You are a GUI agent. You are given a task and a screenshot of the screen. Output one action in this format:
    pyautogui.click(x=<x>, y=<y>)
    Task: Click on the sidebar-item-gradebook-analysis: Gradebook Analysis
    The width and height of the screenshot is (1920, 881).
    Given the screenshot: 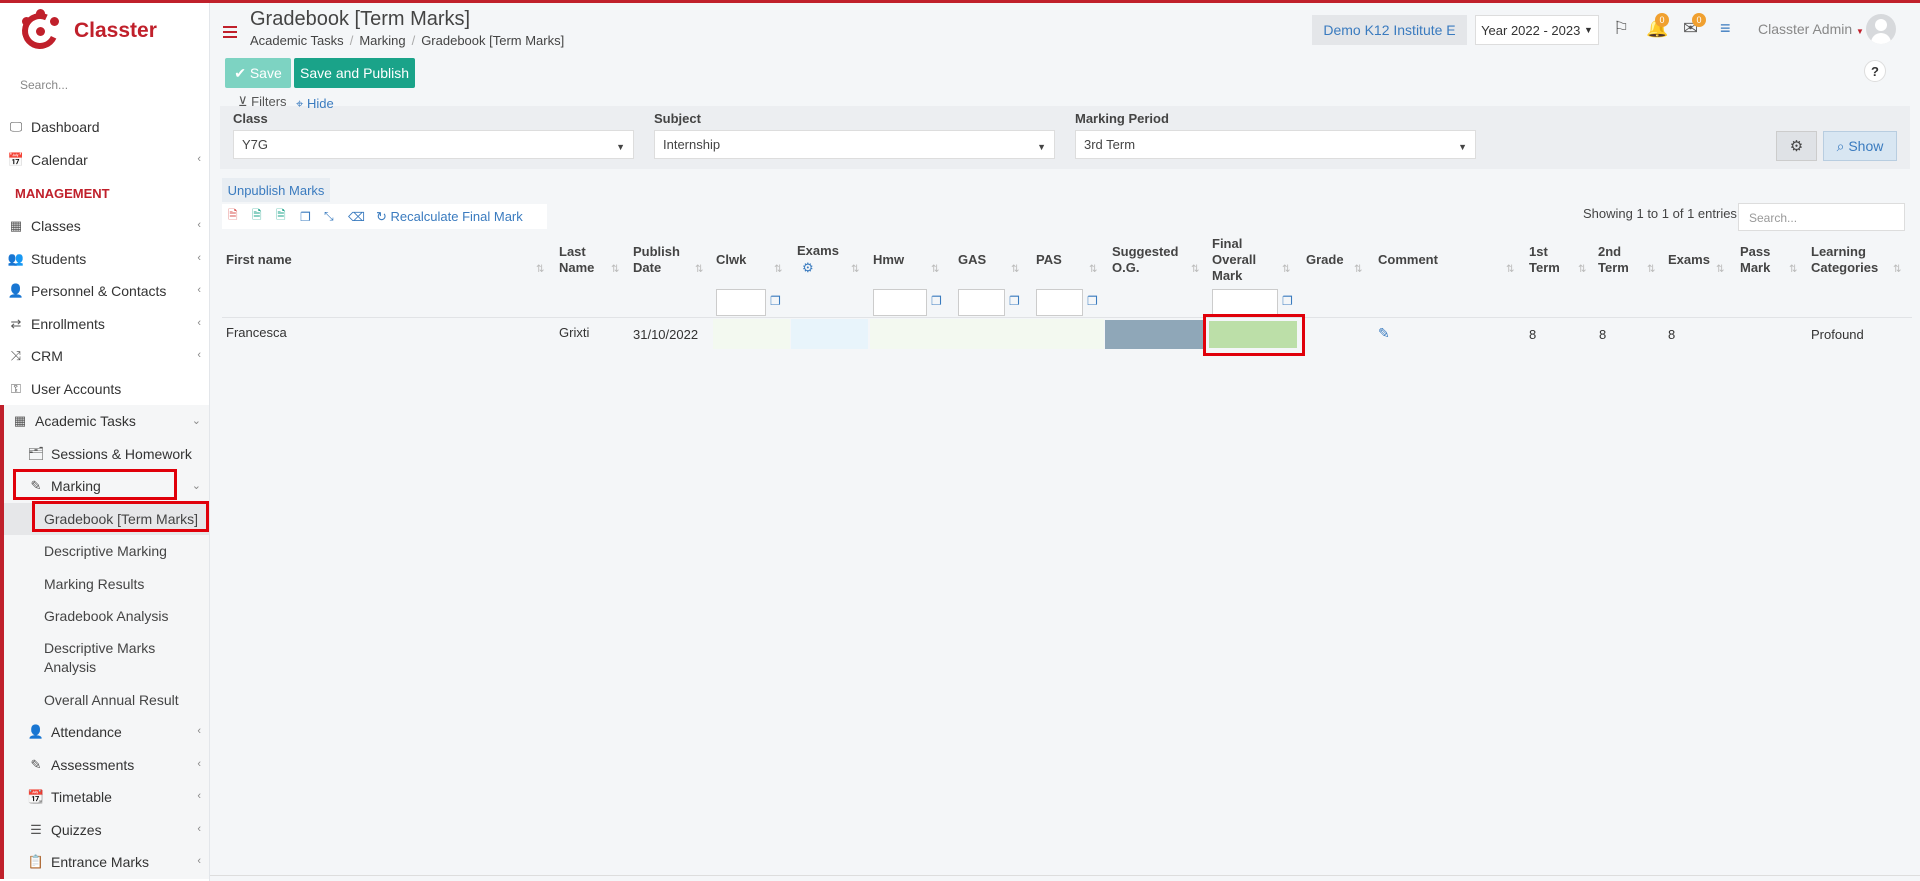 What is the action you would take?
    pyautogui.click(x=106, y=616)
    